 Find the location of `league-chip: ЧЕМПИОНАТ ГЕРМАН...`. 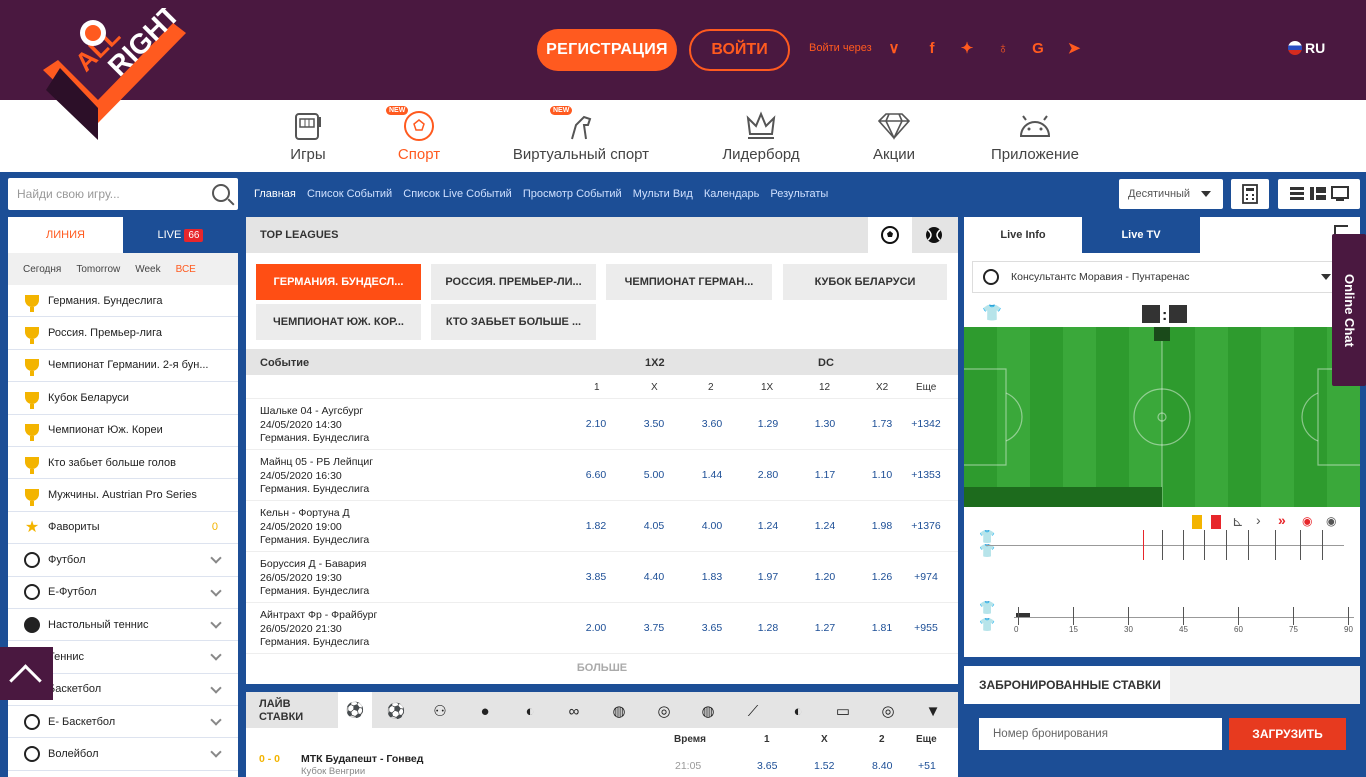

league-chip: ЧЕМПИОНАТ ГЕРМАН... is located at coordinates (689, 282).